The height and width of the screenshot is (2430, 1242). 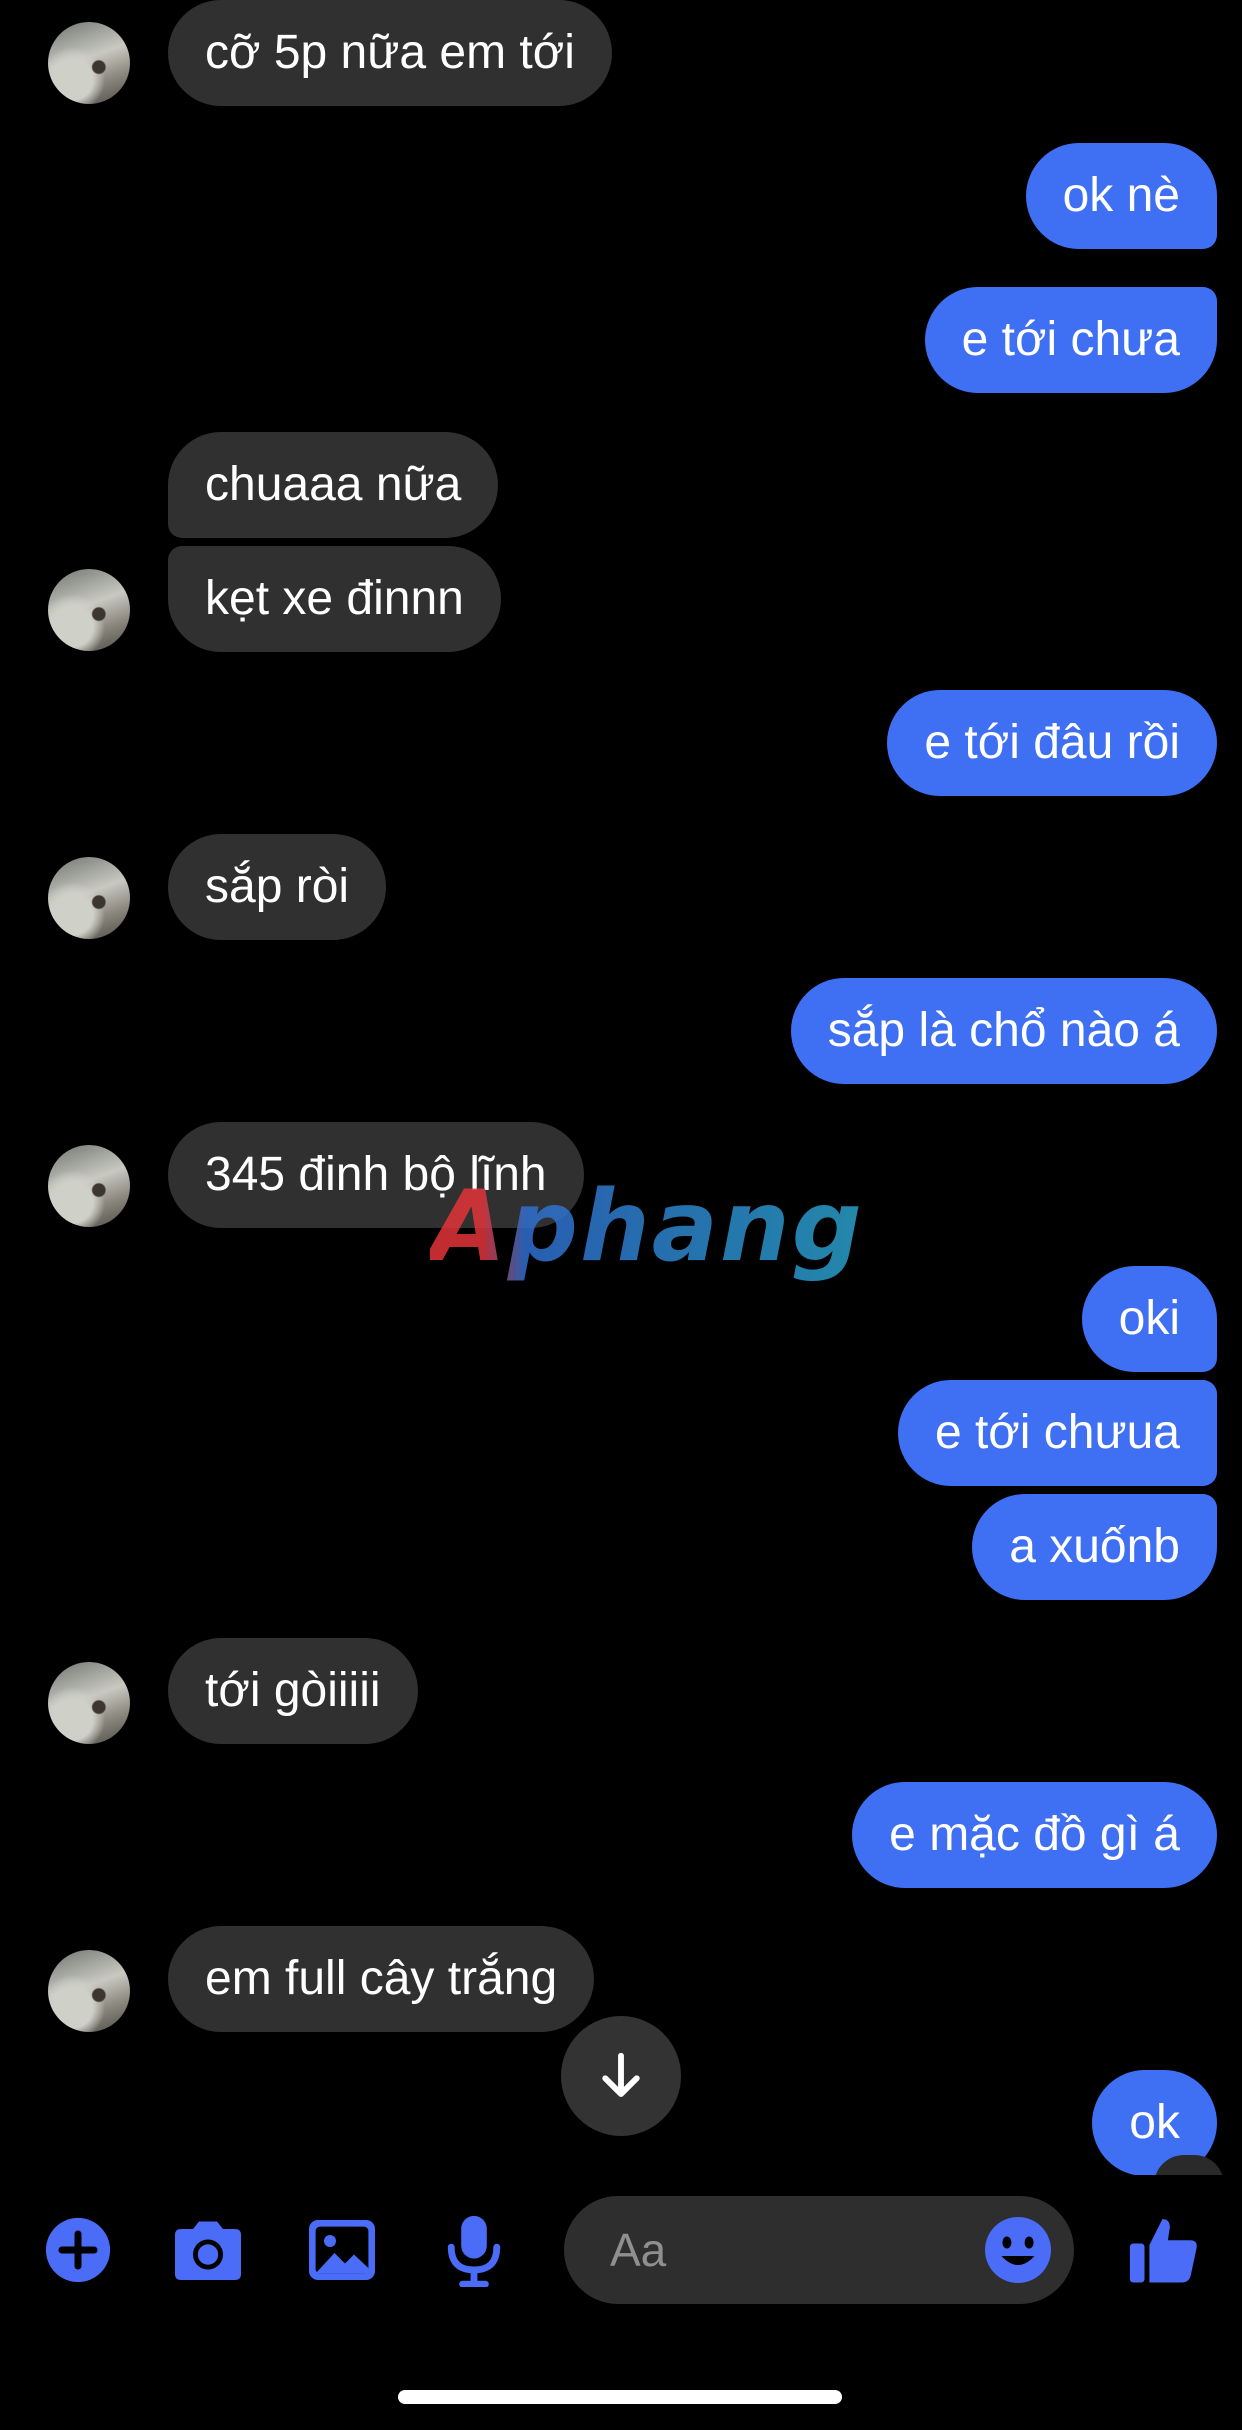 I want to click on message-outgoing: e mặc đồ gì á, so click(x=1034, y=1835).